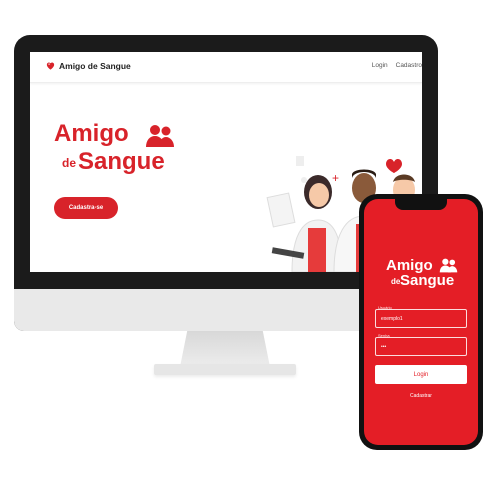  Describe the element at coordinates (95, 65) in the screenshot. I see `nav-brand-text: Amigo de Sangue` at that location.